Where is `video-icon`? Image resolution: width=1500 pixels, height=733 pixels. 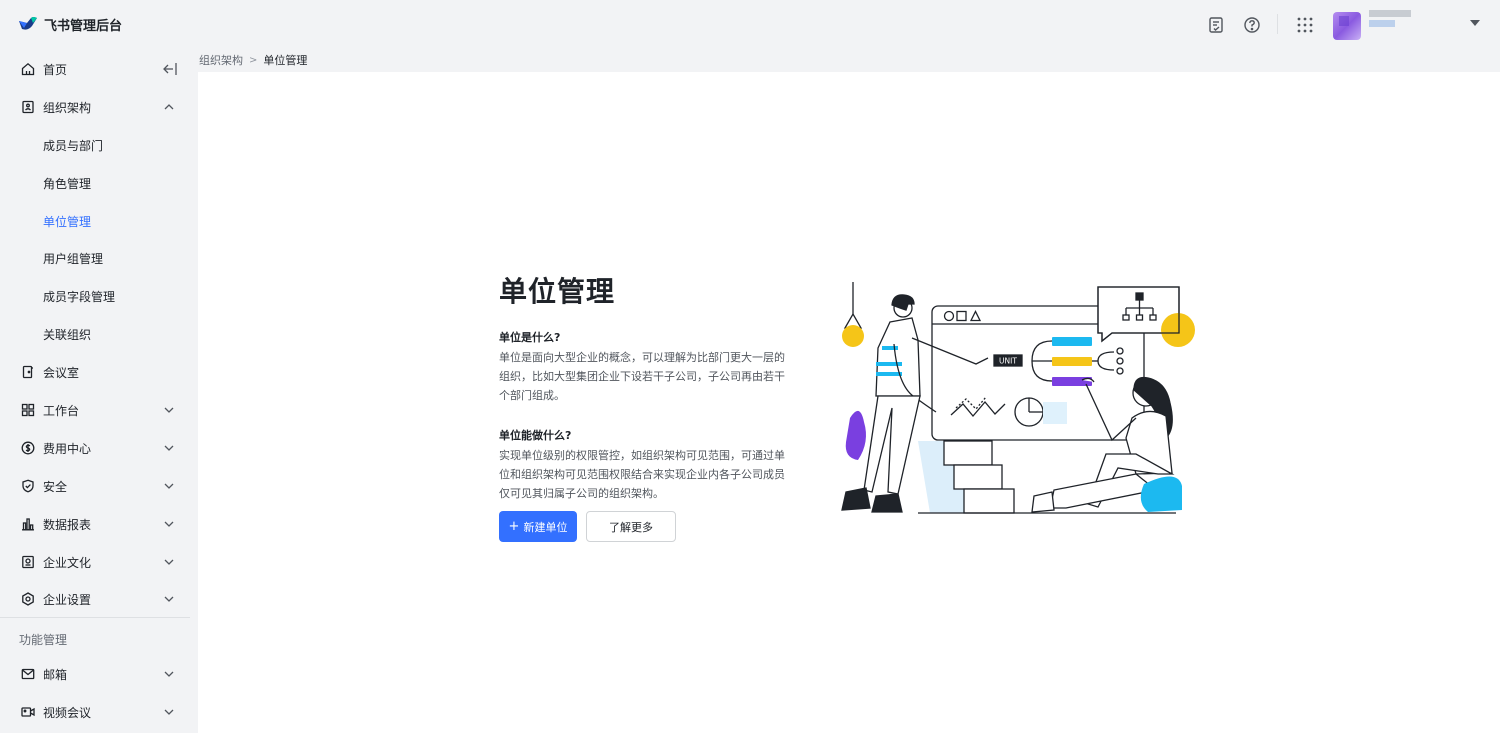 video-icon is located at coordinates (28, 712).